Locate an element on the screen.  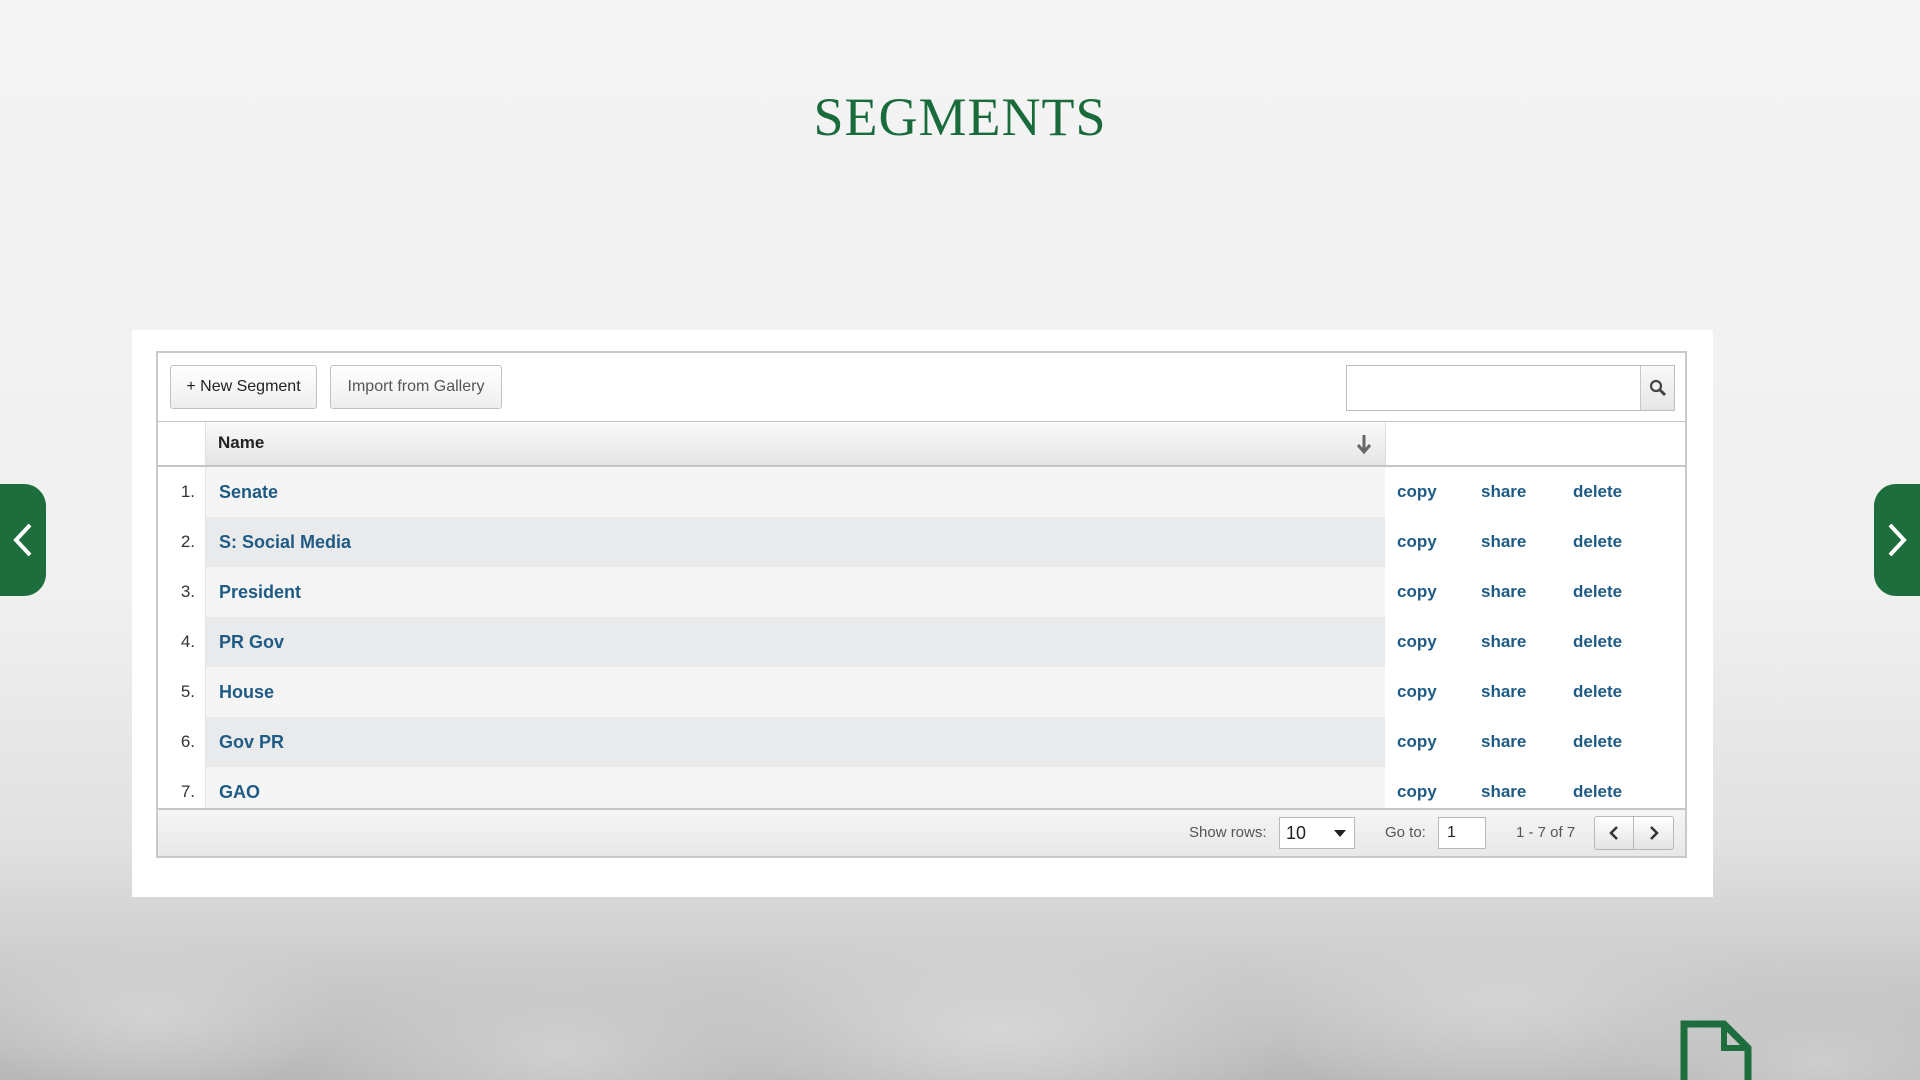
segment-link: President is located at coordinates (260, 592).